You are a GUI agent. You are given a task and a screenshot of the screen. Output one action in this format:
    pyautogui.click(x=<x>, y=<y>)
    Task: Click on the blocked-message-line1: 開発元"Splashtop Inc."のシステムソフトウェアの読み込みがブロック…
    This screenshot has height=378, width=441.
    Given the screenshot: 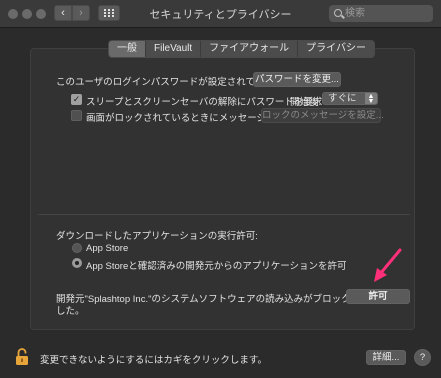 What is the action you would take?
    pyautogui.click(x=218, y=299)
    